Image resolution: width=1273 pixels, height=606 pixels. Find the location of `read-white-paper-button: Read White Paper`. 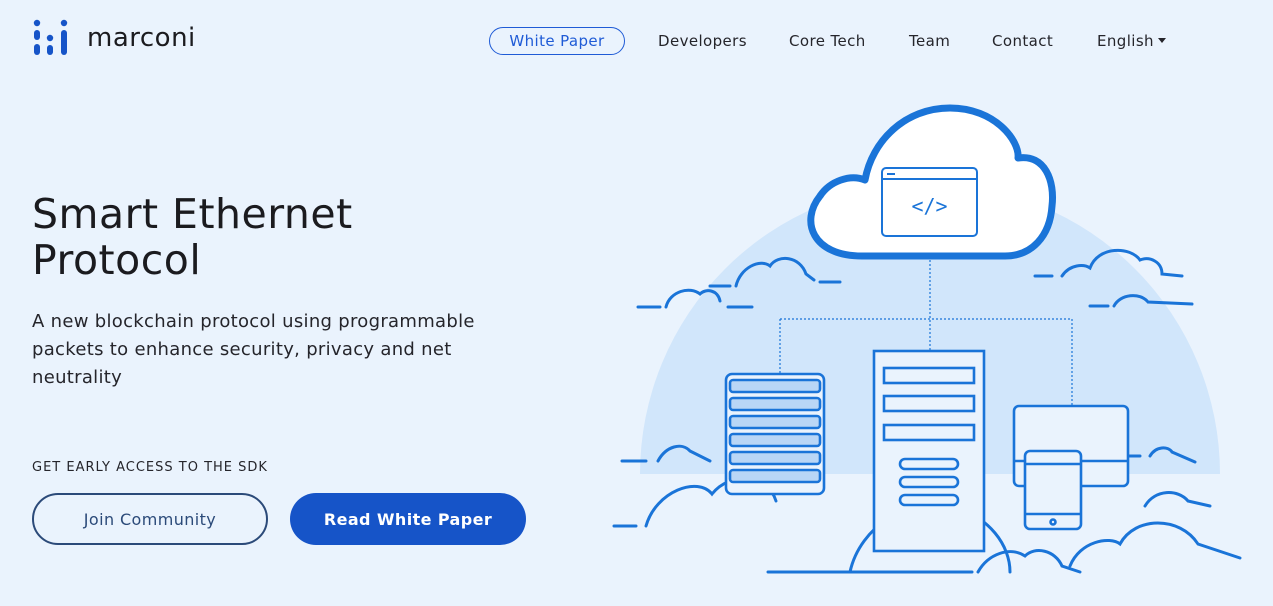

read-white-paper-button: Read White Paper is located at coordinates (408, 519).